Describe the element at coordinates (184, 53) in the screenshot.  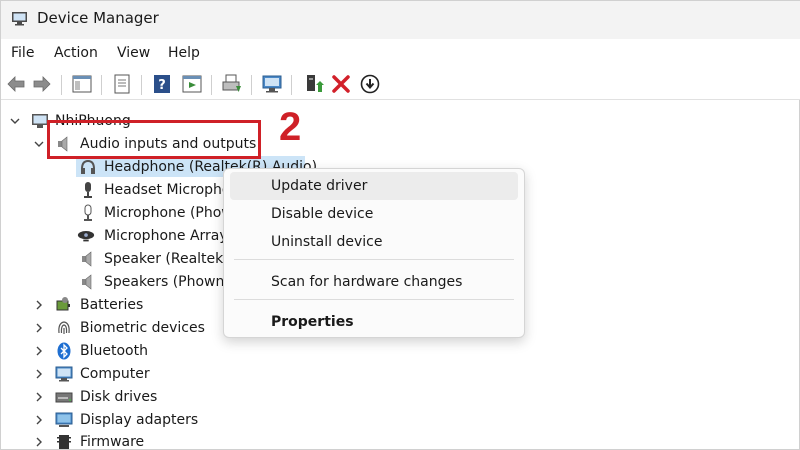
I see `menu-help: Help` at that location.